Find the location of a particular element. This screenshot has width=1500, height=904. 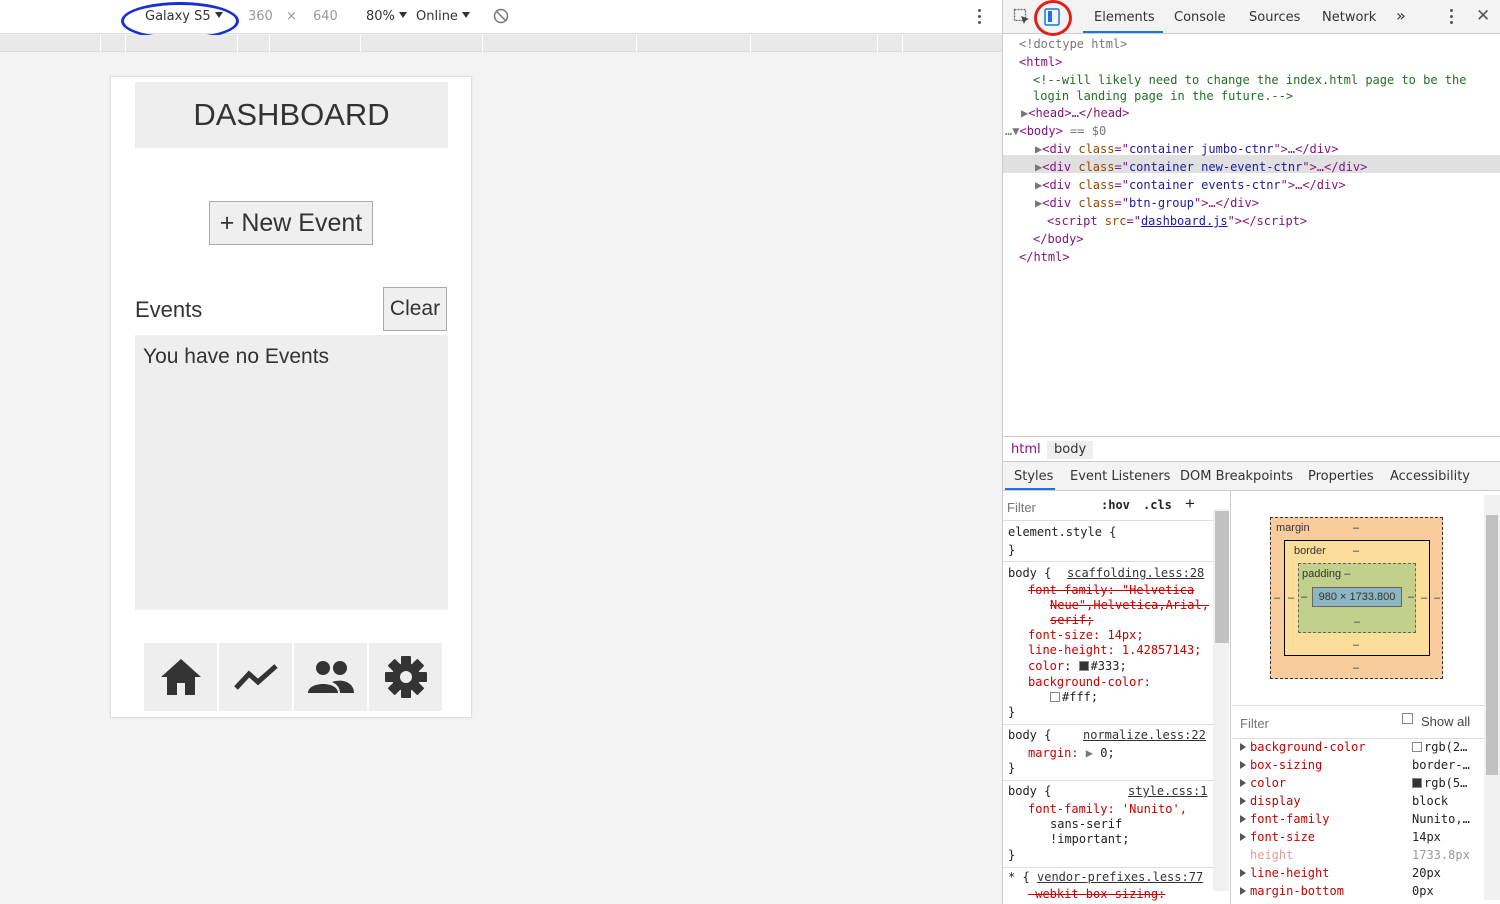

style-line-bg-value: #fff; is located at coordinates (1074, 697).